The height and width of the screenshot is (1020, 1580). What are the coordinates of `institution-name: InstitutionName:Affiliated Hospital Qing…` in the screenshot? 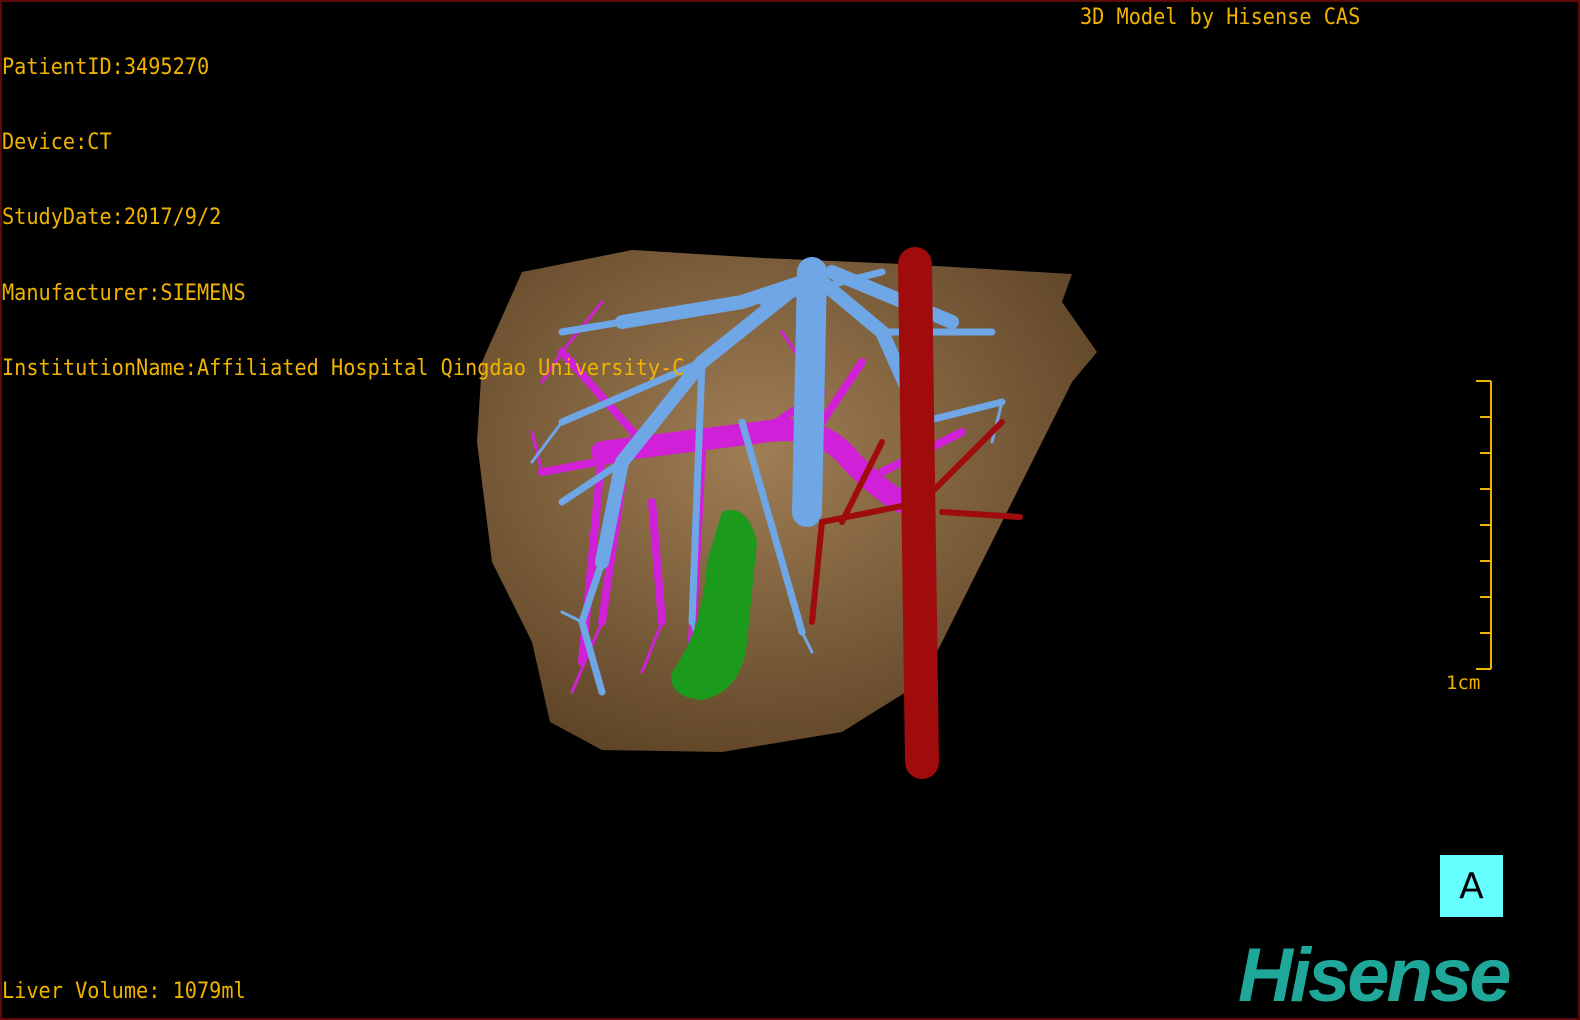 It's located at (343, 368).